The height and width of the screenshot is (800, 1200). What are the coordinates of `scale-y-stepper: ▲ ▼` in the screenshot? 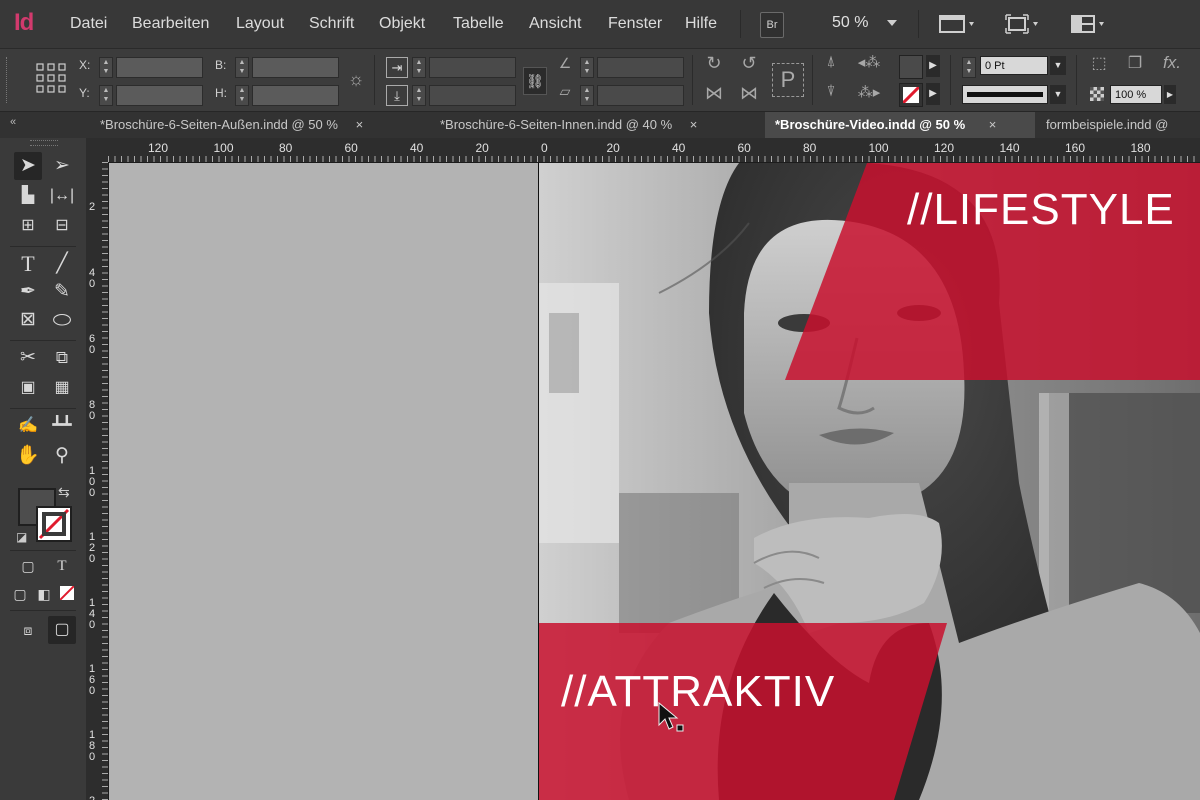 It's located at (419, 95).